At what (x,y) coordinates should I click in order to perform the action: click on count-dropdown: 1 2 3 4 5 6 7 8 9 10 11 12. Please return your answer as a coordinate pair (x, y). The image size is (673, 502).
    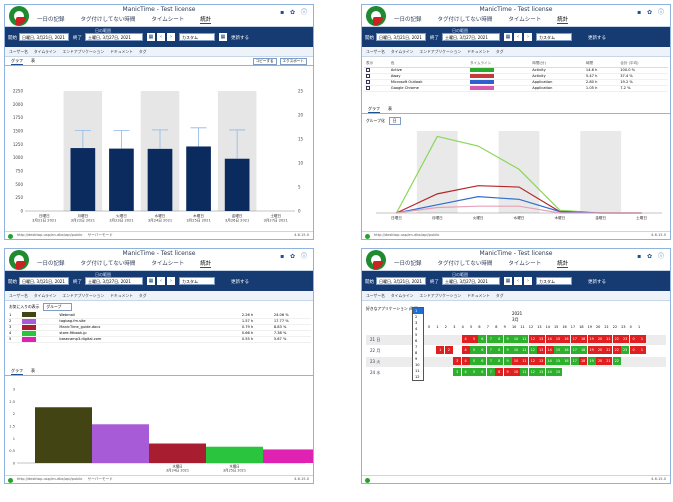
    Looking at the image, I should click on (418, 344).